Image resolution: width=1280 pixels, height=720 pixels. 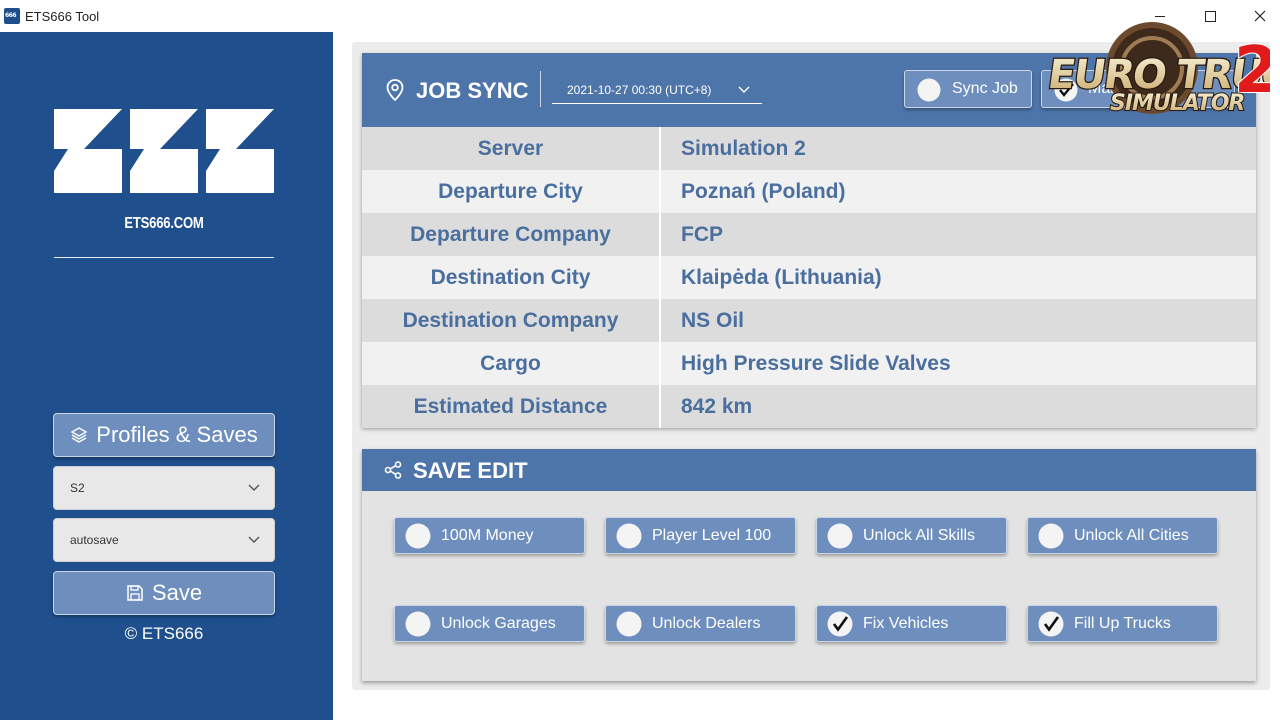 What do you see at coordinates (639, 90) in the screenshot?
I see `sync-date-value: 2021-10-27 00:30 (UTC+8)` at bounding box center [639, 90].